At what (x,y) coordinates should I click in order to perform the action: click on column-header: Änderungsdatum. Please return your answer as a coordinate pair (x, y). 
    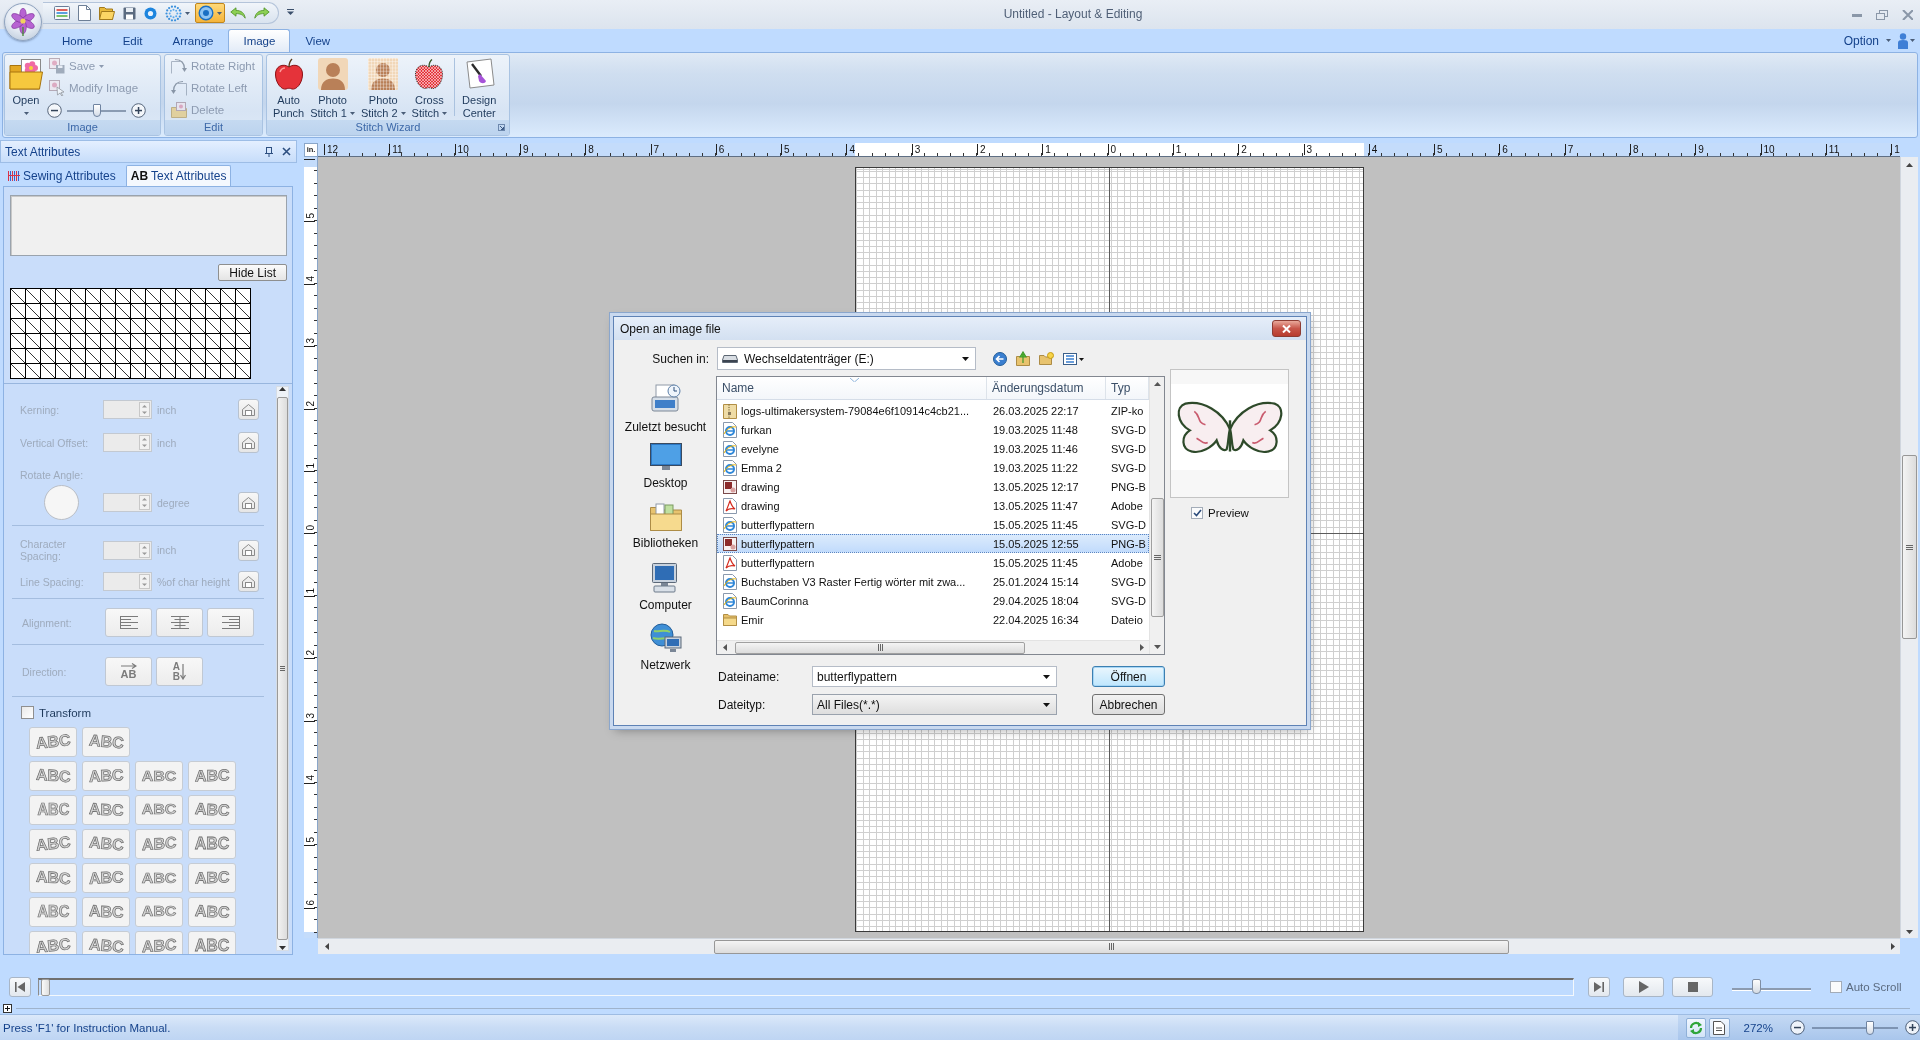
    Looking at the image, I should click on (1046, 388).